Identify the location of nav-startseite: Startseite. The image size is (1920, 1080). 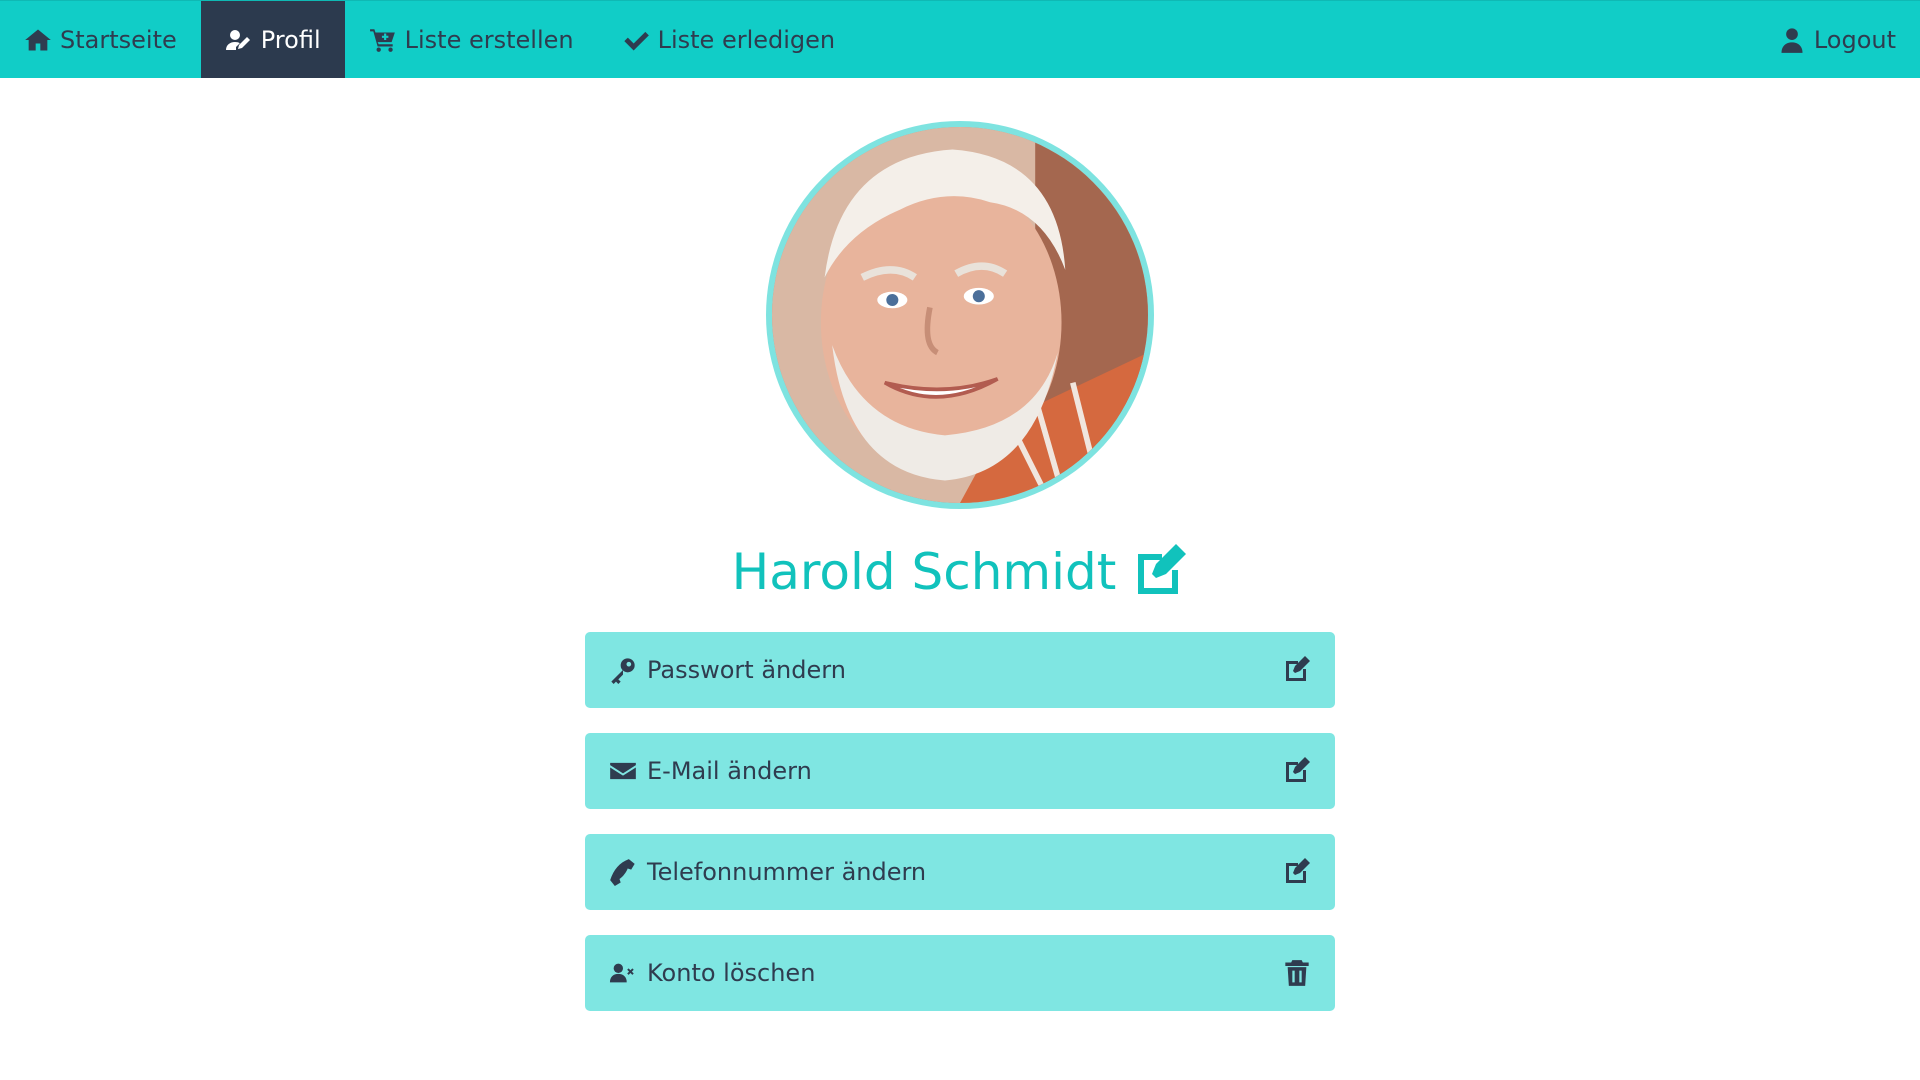
(100, 39).